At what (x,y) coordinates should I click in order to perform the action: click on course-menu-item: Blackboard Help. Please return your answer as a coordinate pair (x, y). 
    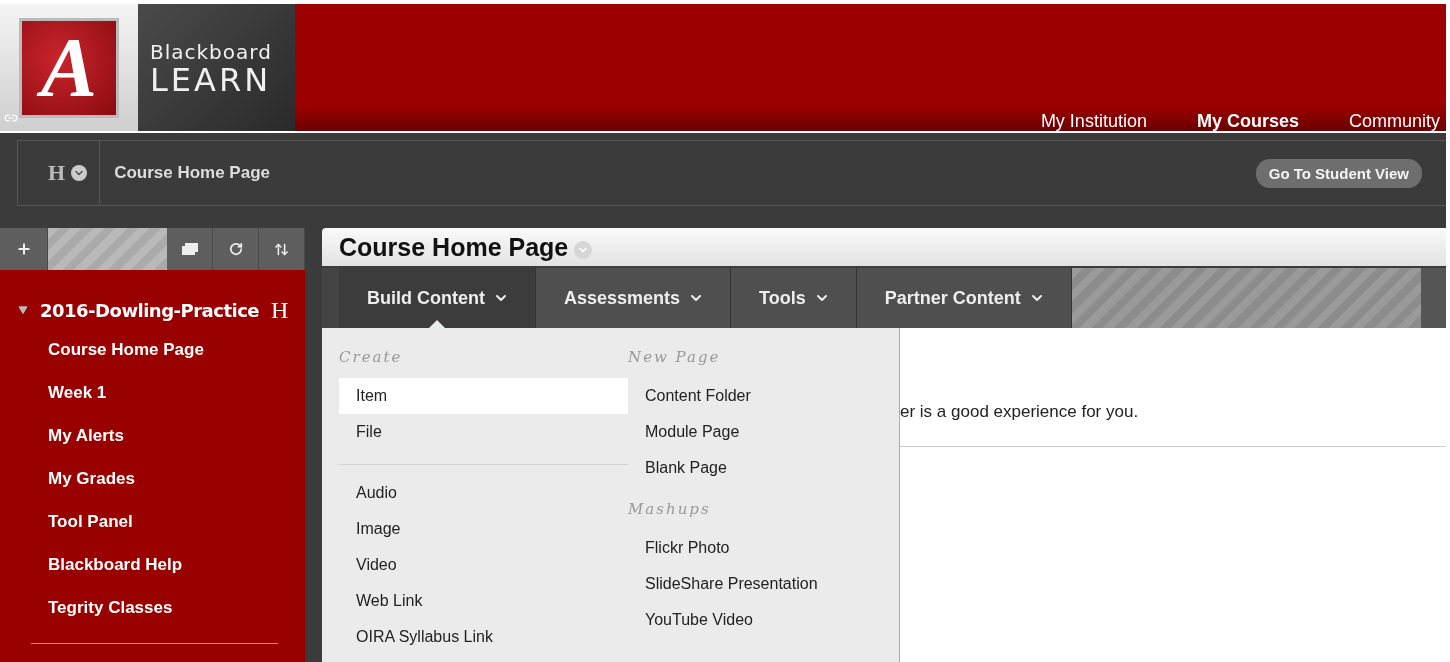
    Looking at the image, I should click on (152, 564).